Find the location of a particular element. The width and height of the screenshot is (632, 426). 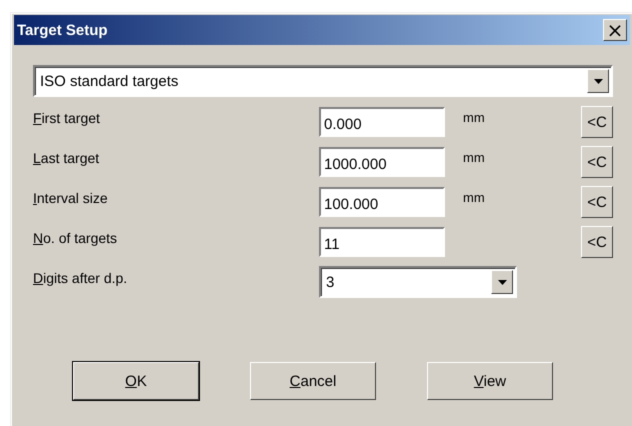

dialog-button: View is located at coordinates (490, 381).